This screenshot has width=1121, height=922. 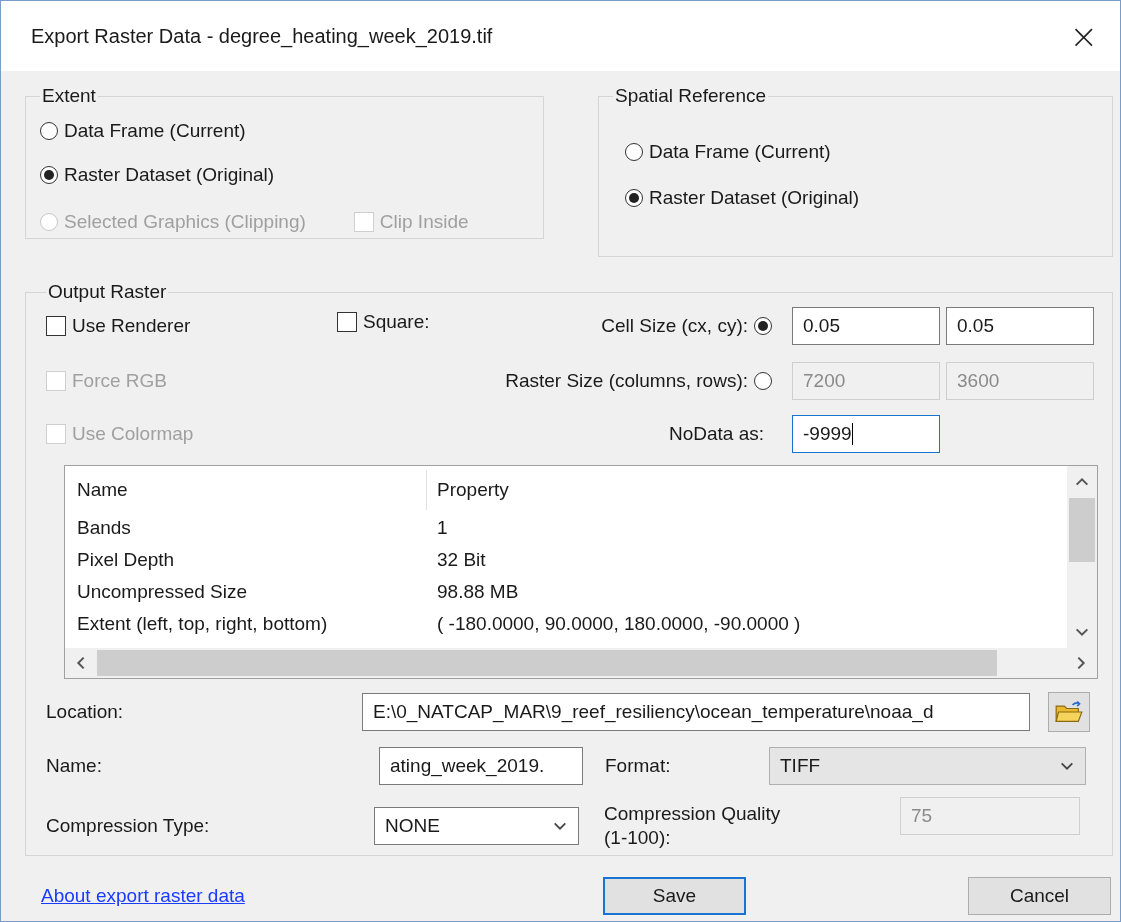 I want to click on cancel-button: Cancel, so click(x=1039, y=896).